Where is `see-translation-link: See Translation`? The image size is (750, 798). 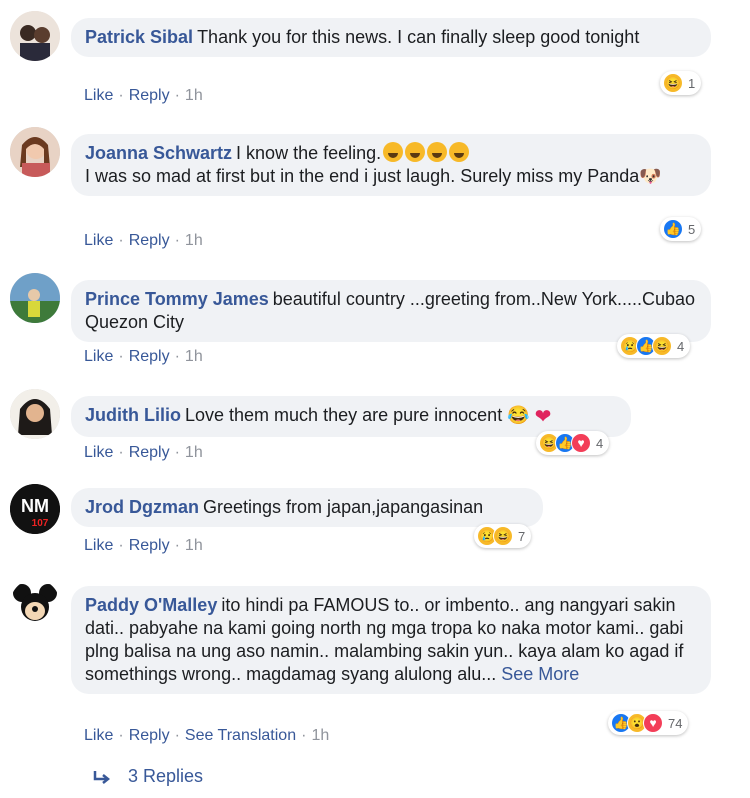
see-translation-link: See Translation is located at coordinates (240, 735).